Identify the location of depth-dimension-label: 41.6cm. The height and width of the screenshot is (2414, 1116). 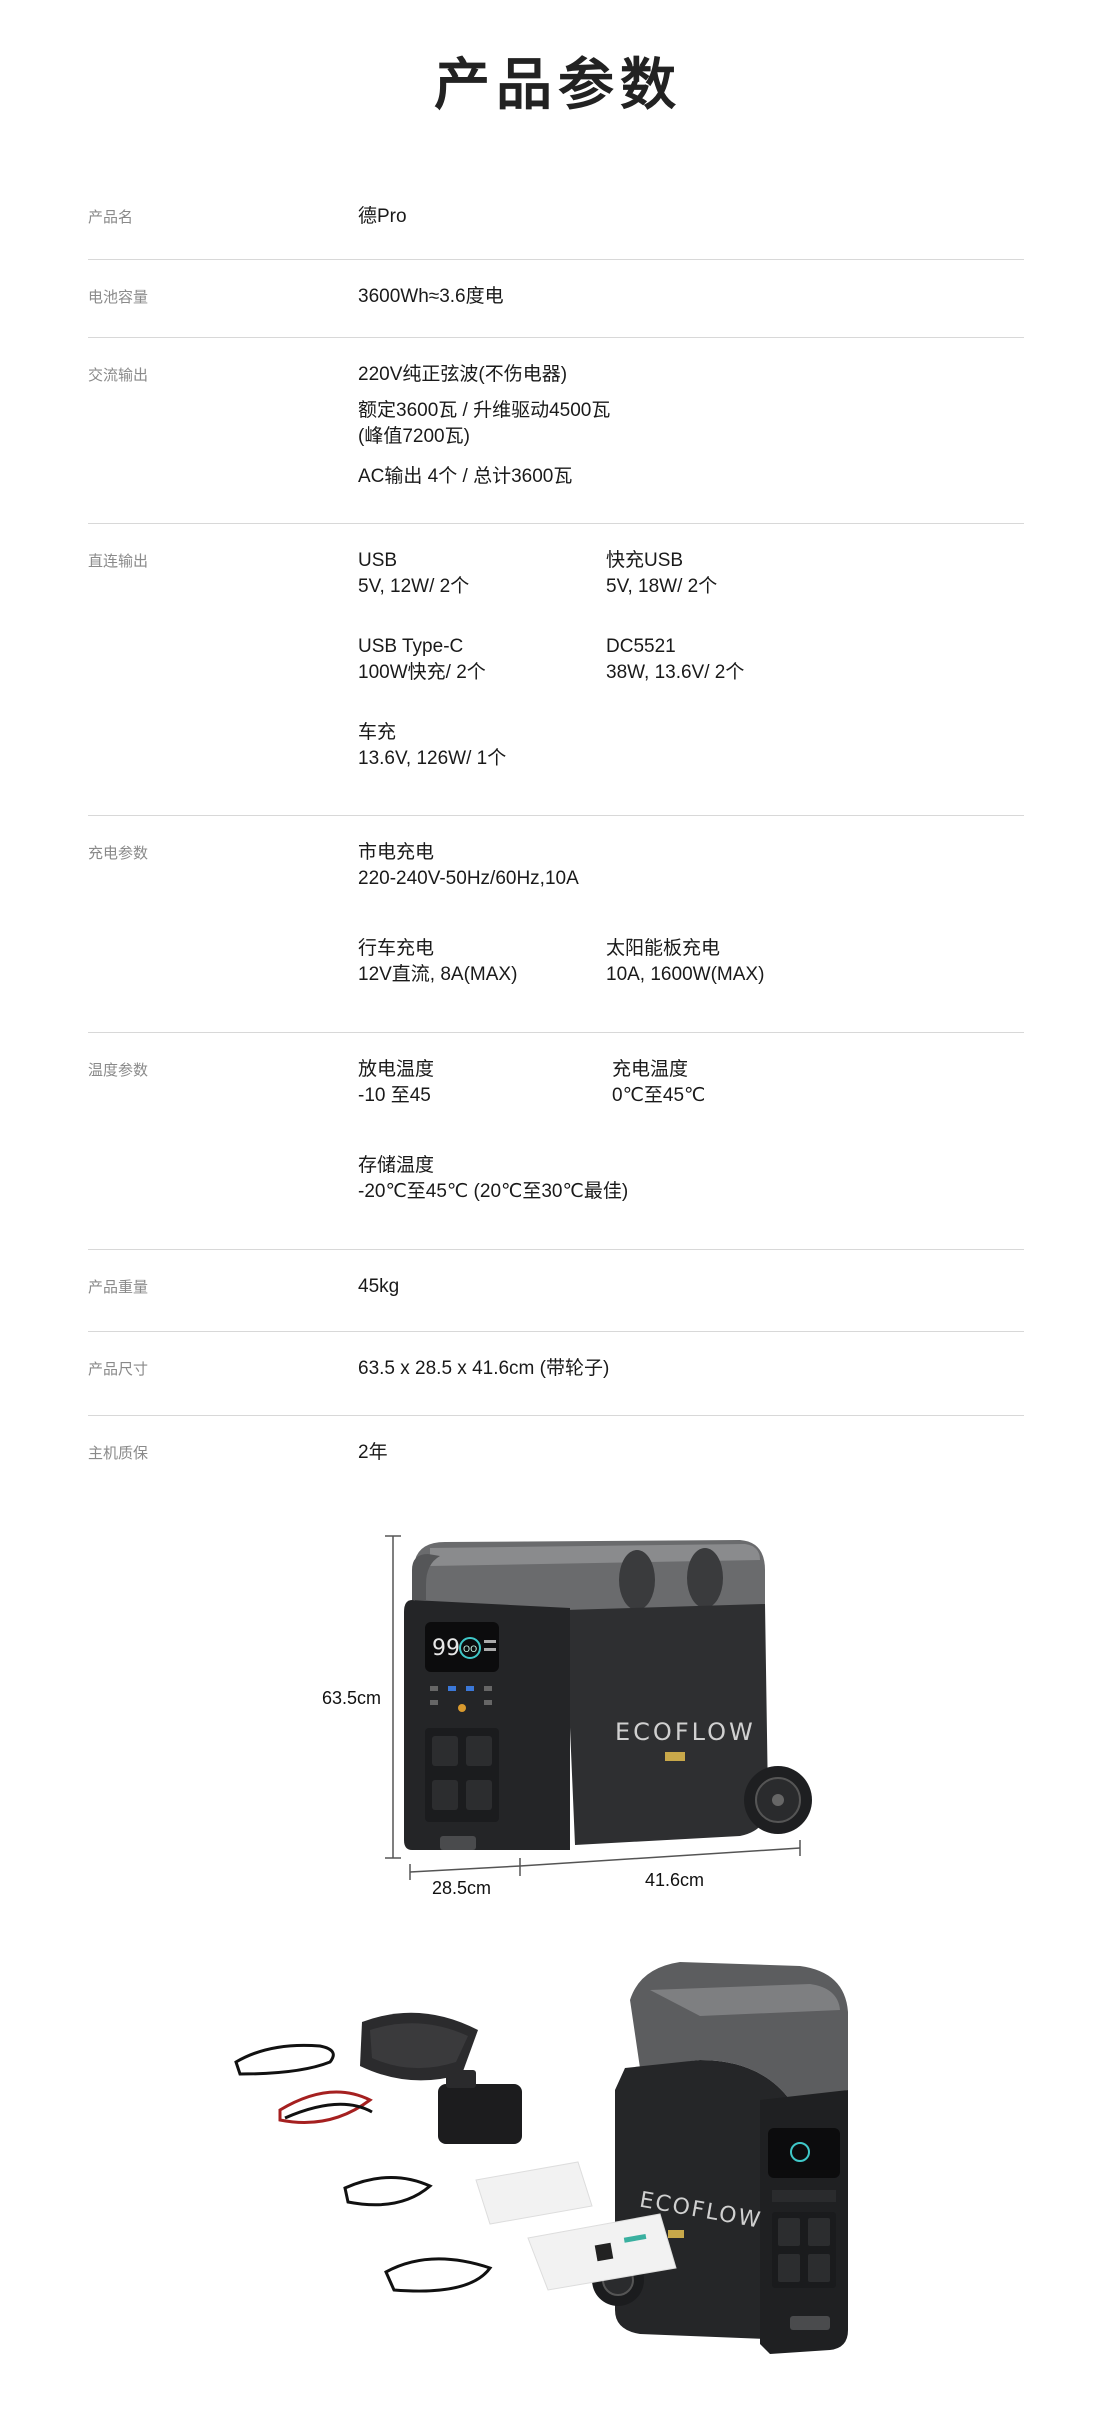
(675, 1880).